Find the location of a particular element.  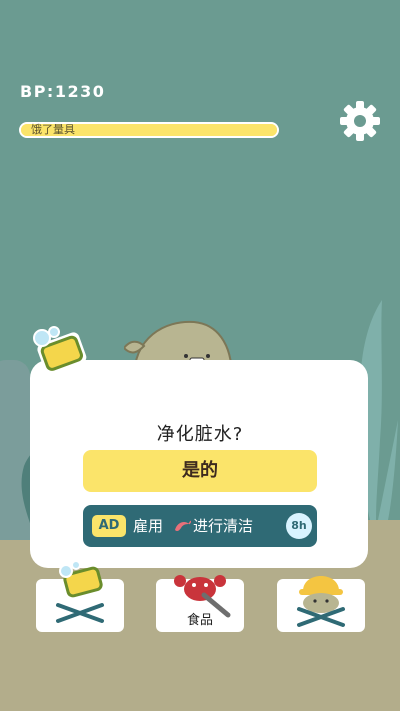

slot-cleaning is located at coordinates (80, 596).